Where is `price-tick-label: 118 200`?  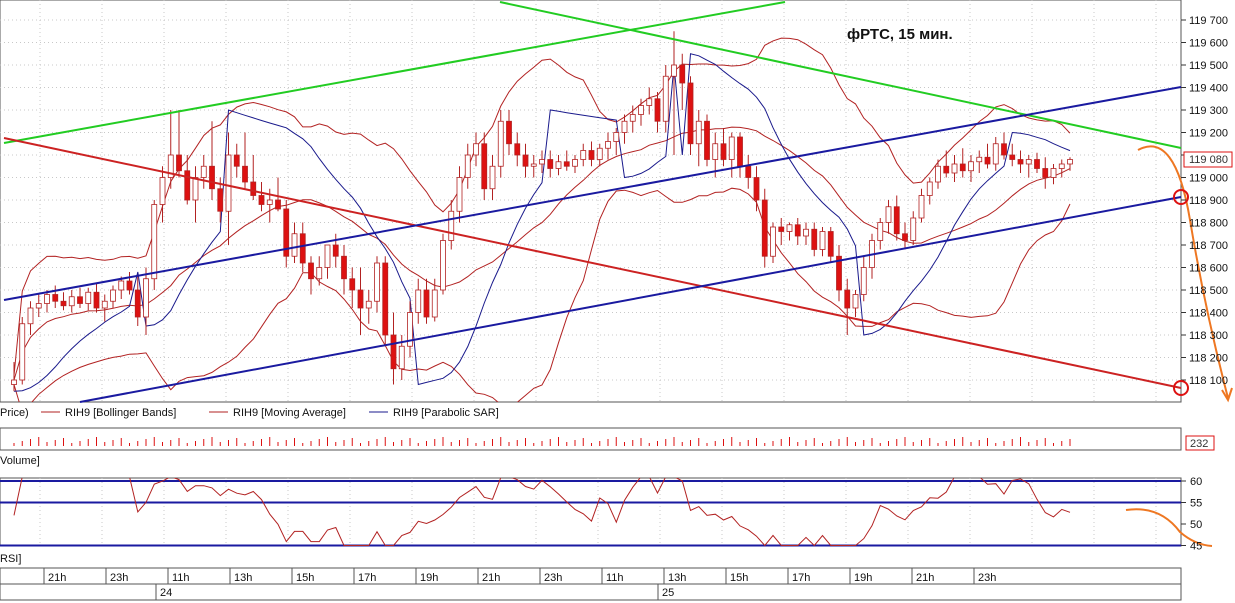 price-tick-label: 118 200 is located at coordinates (1208, 359).